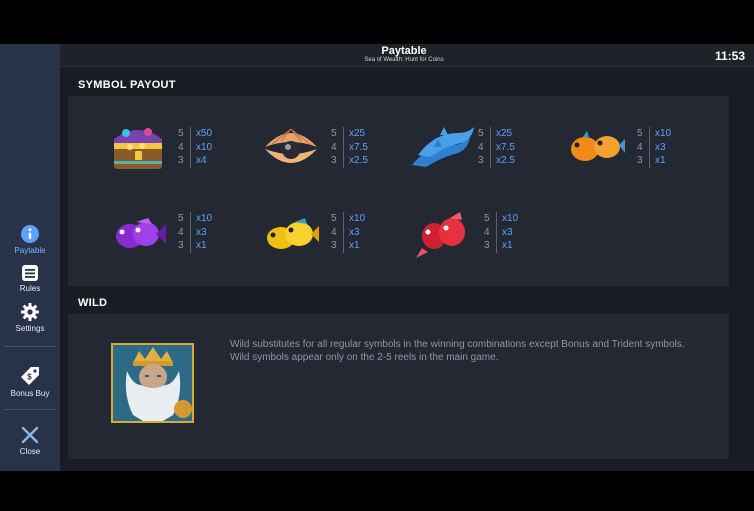  What do you see at coordinates (30, 250) in the screenshot?
I see `sidebar-item-label: Paytable` at bounding box center [30, 250].